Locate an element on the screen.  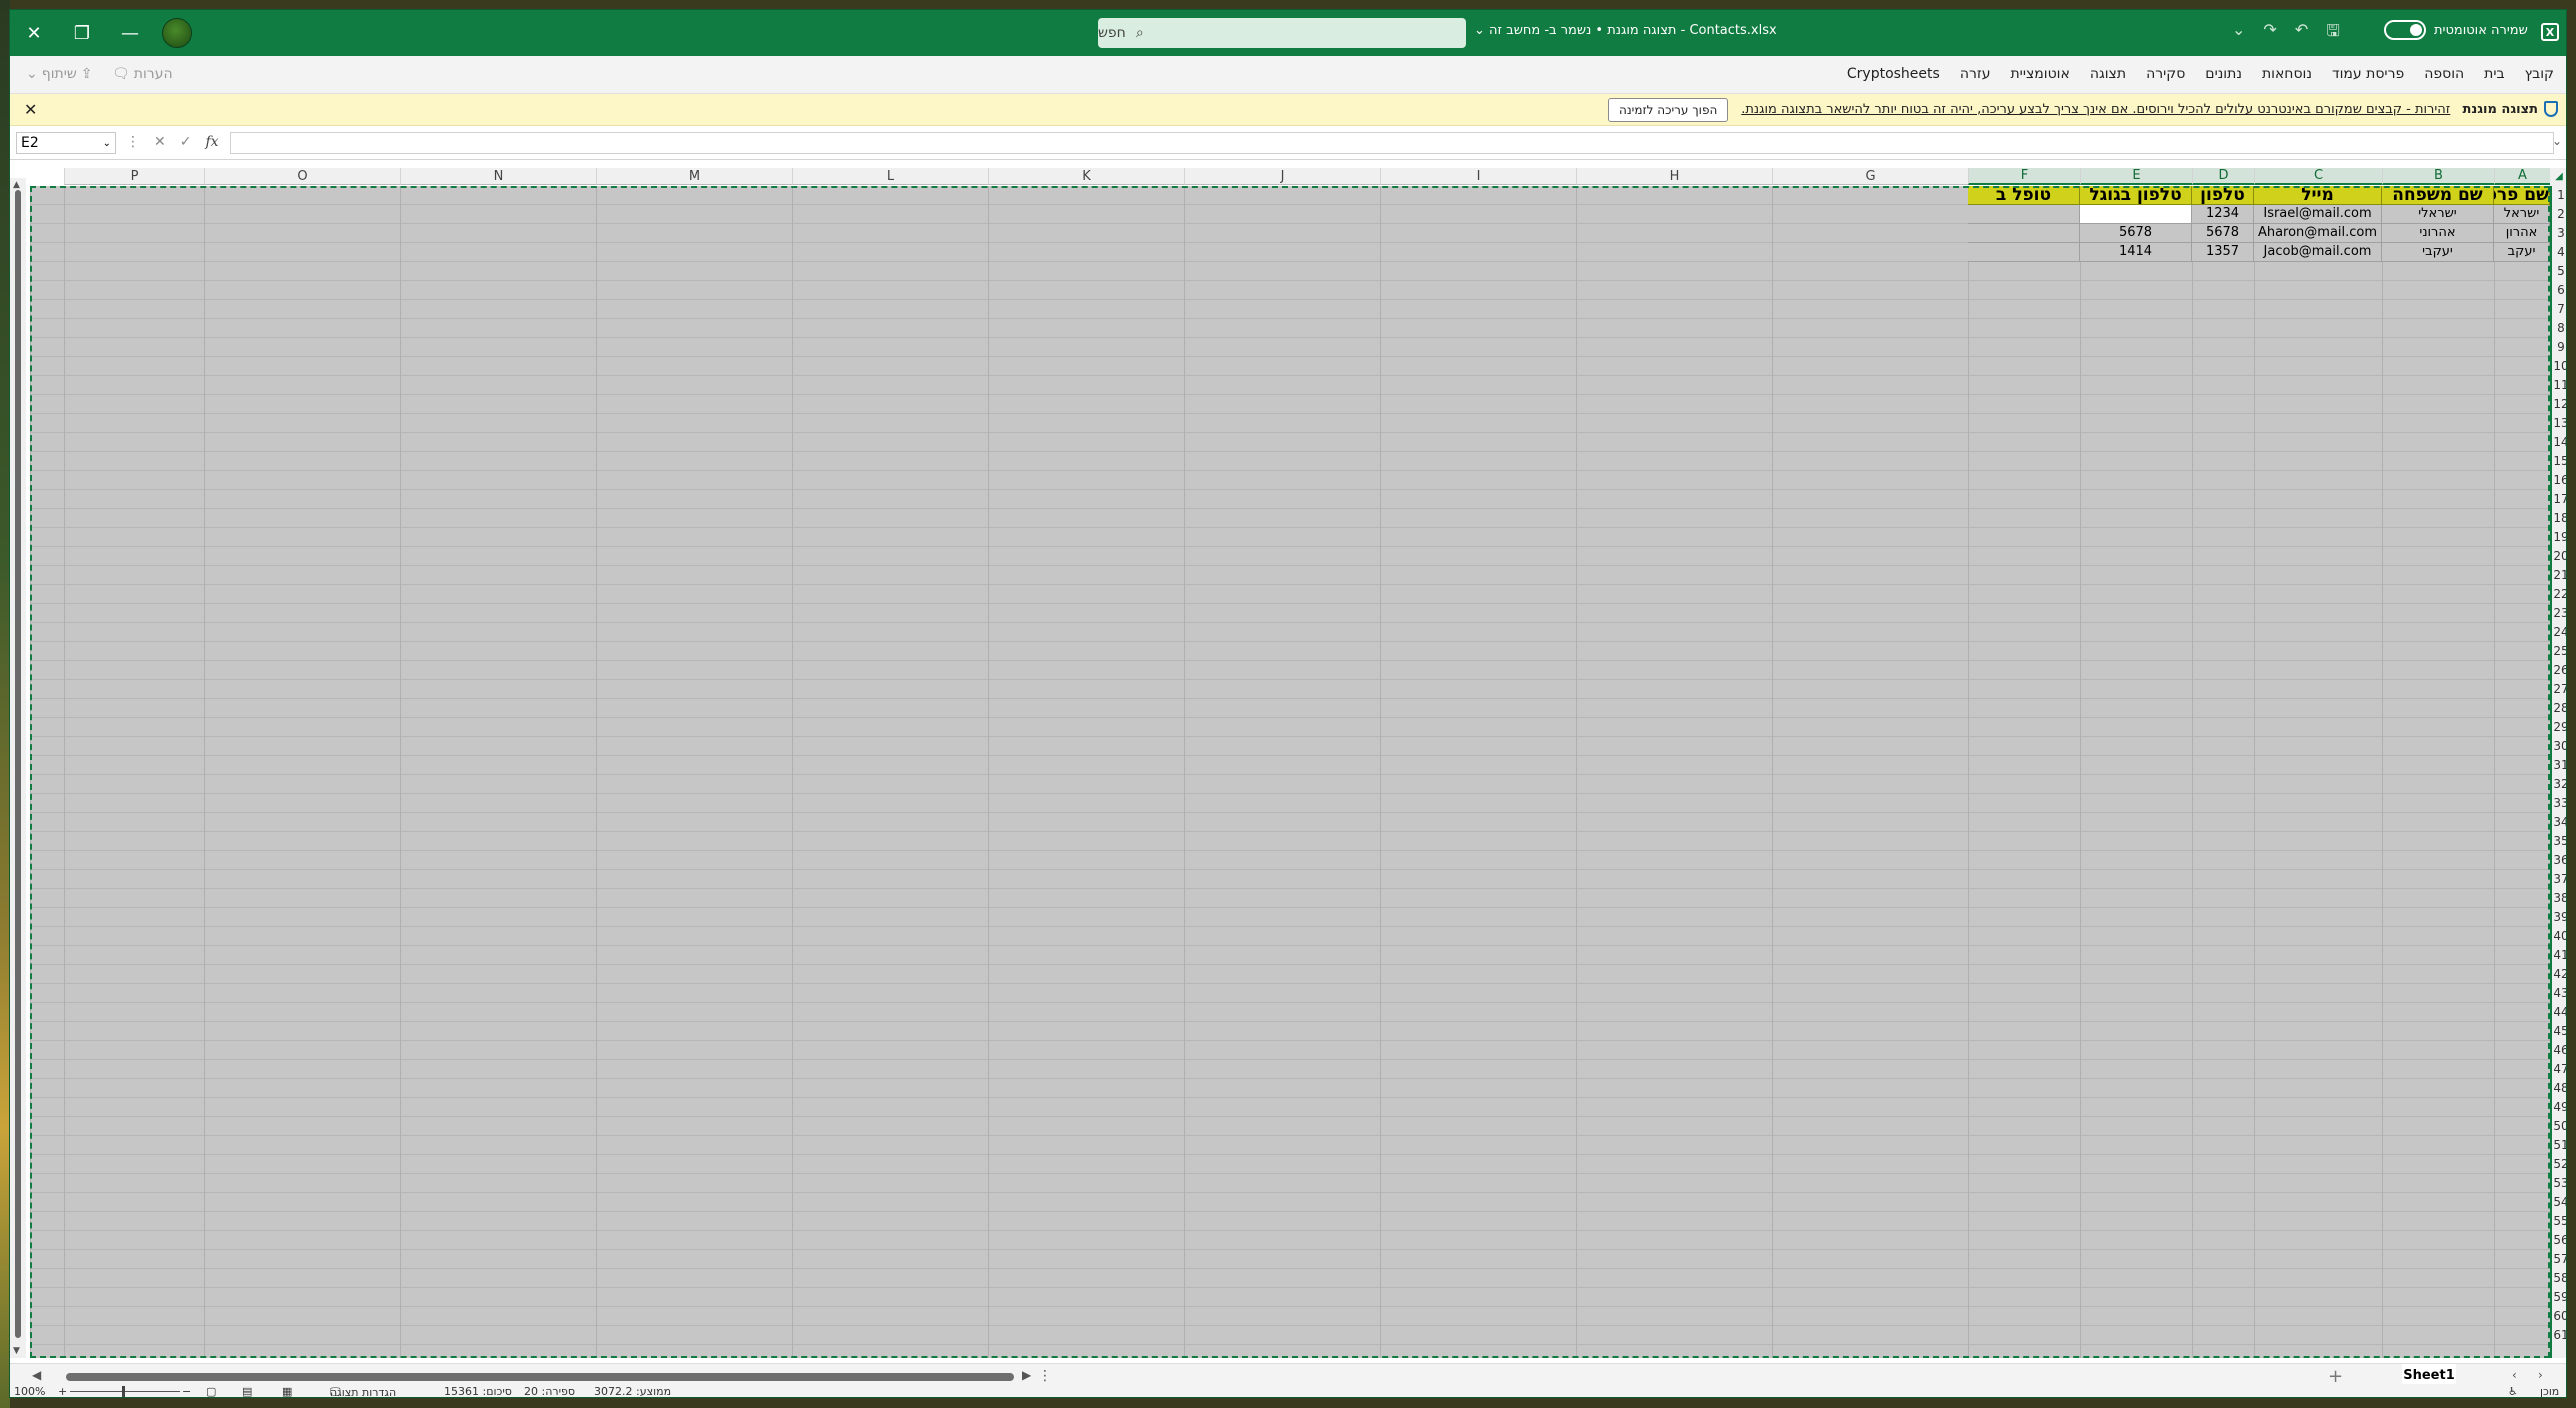
table-cell-B4: יעקבי is located at coordinates (2438, 252).